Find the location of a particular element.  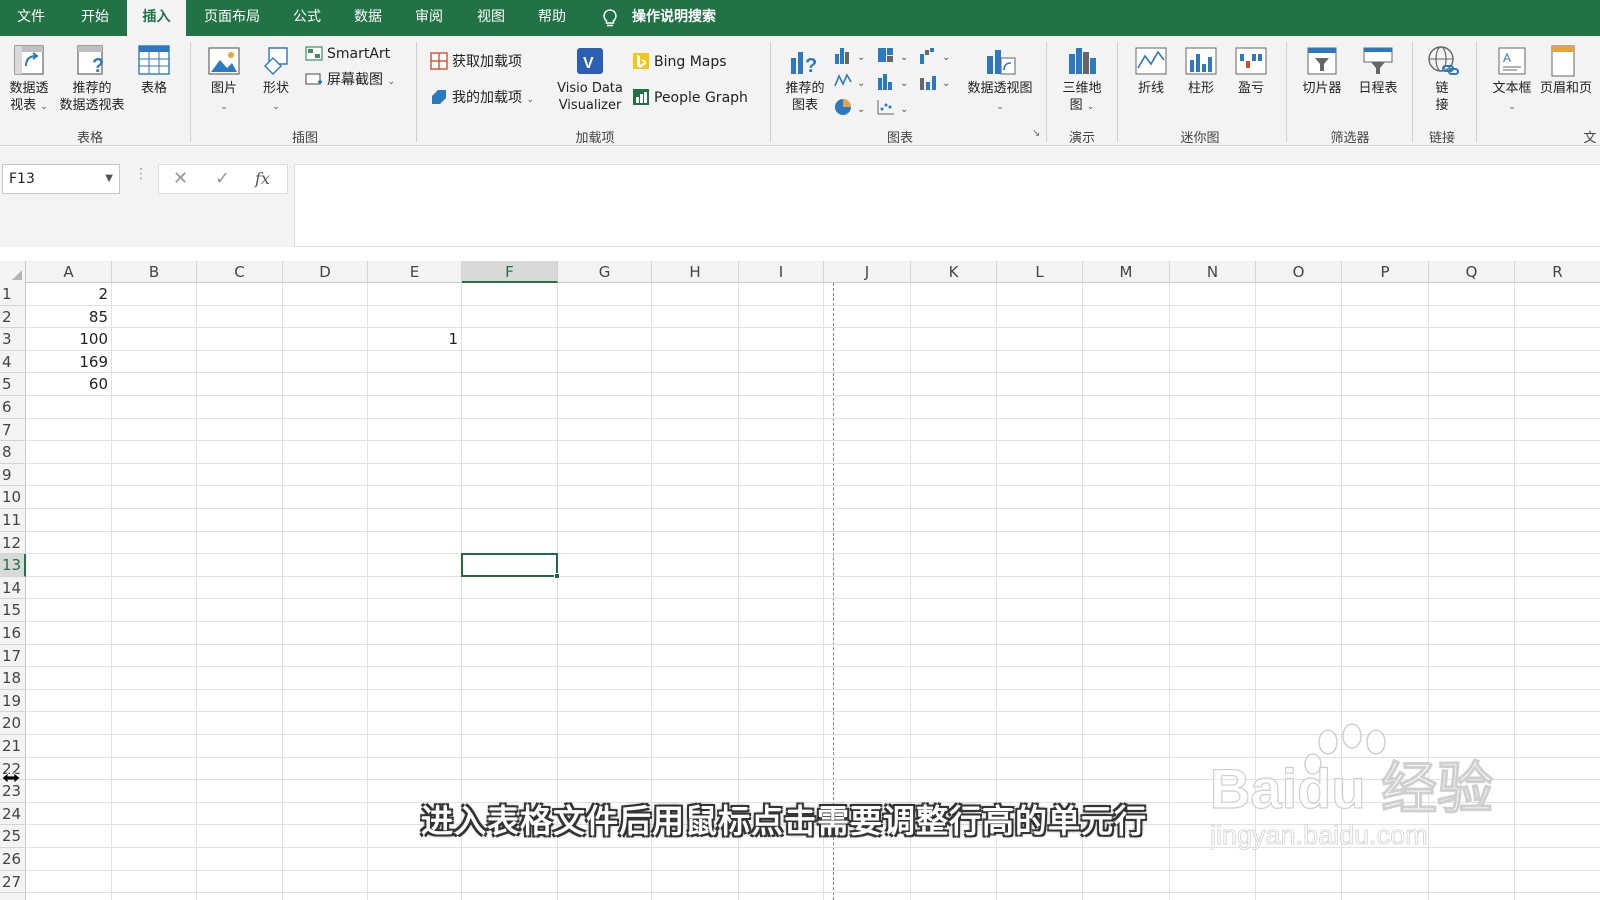

name-box: F13 ▼ is located at coordinates (61, 179).